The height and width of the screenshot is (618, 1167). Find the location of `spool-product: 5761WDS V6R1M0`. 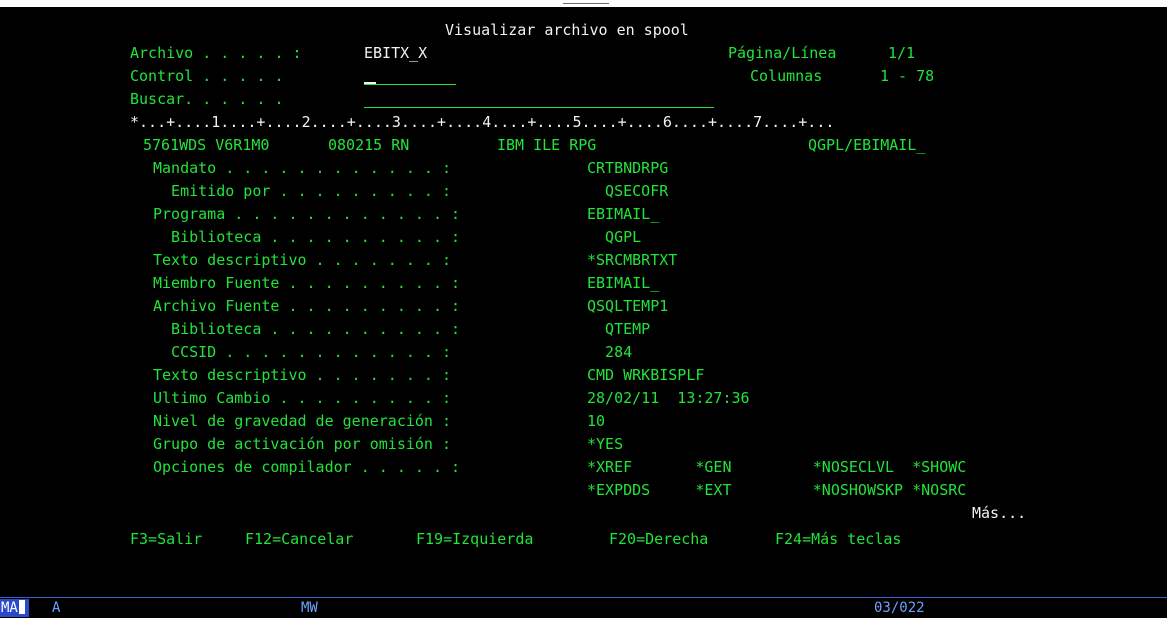

spool-product: 5761WDS V6R1M0 is located at coordinates (206, 145).